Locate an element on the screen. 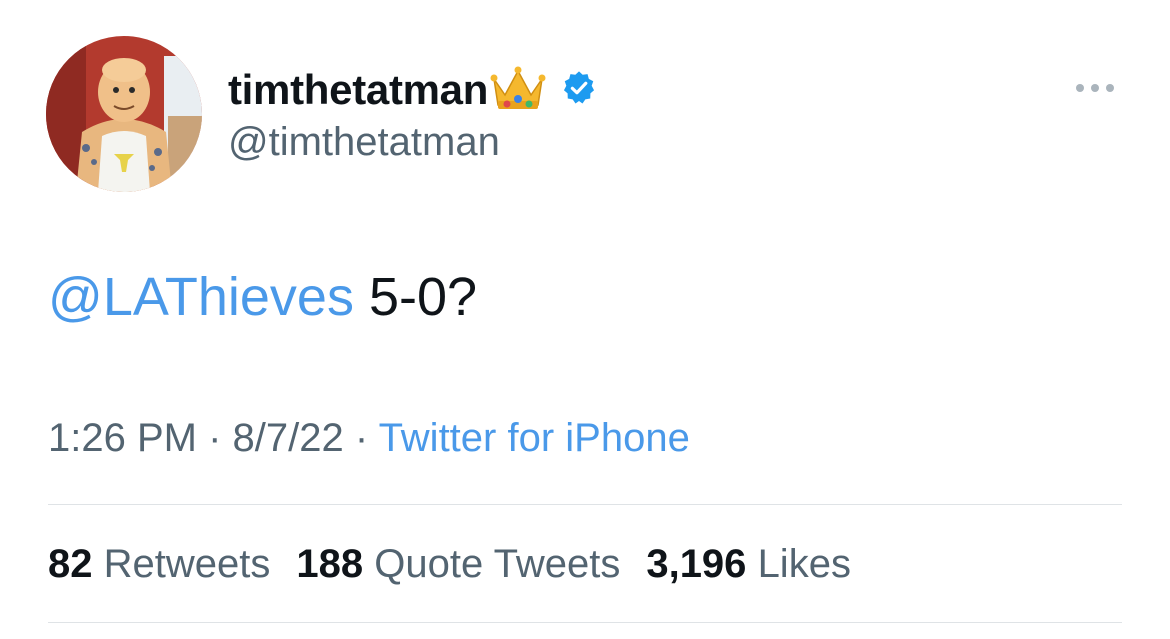  verified-badge-icon is located at coordinates (579, 90).